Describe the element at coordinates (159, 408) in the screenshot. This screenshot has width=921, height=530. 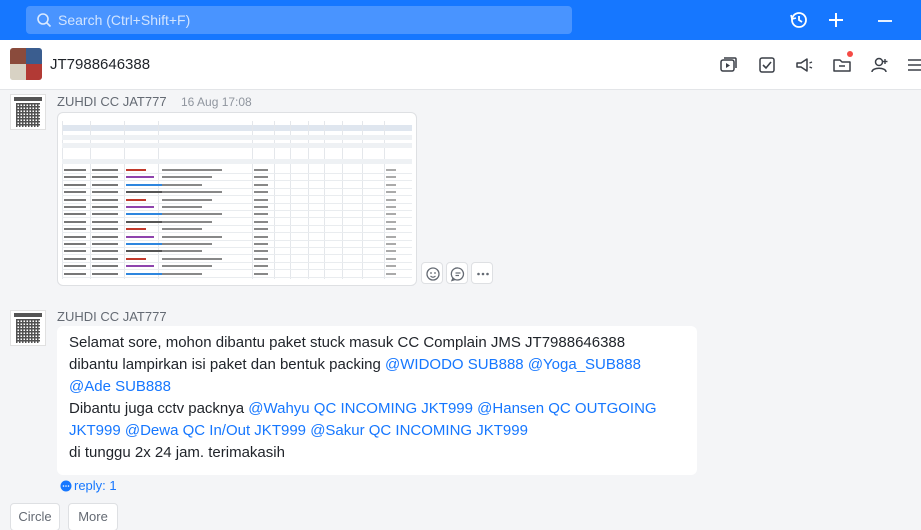
I see `message-text: Dibantu juga cctv packnya` at that location.